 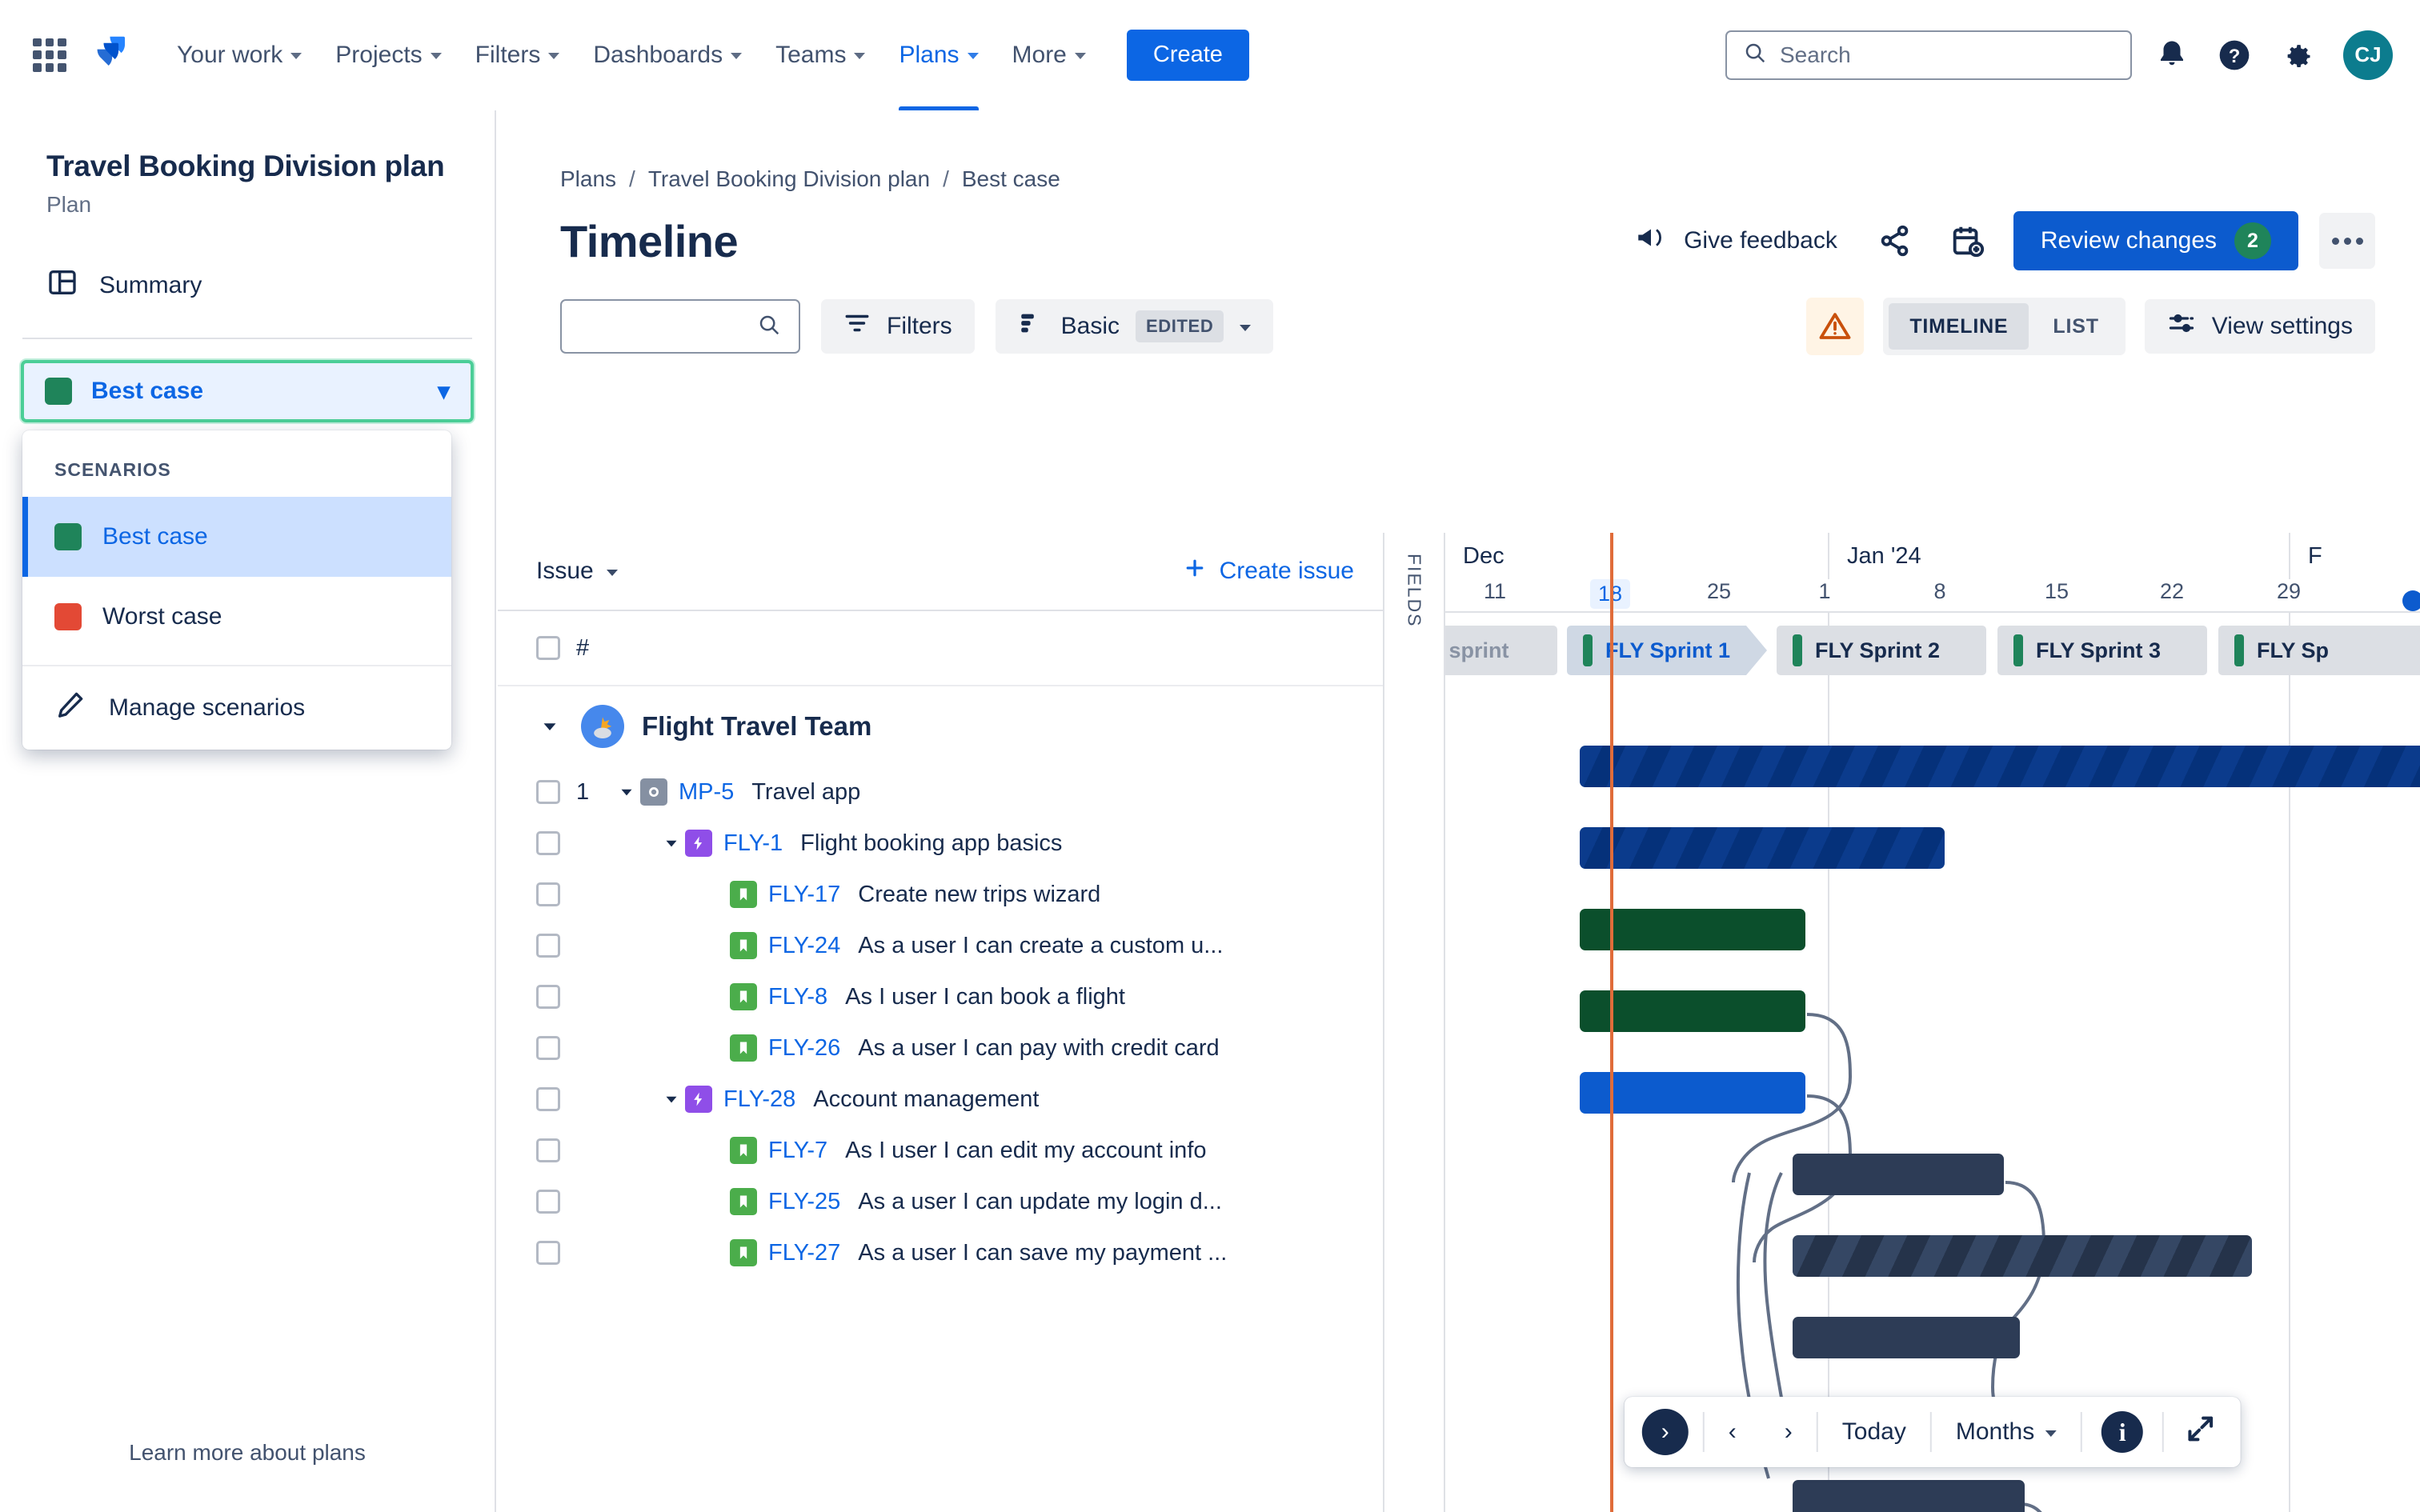 What do you see at coordinates (804, 946) in the screenshot?
I see `issue-key: FLY-24` at bounding box center [804, 946].